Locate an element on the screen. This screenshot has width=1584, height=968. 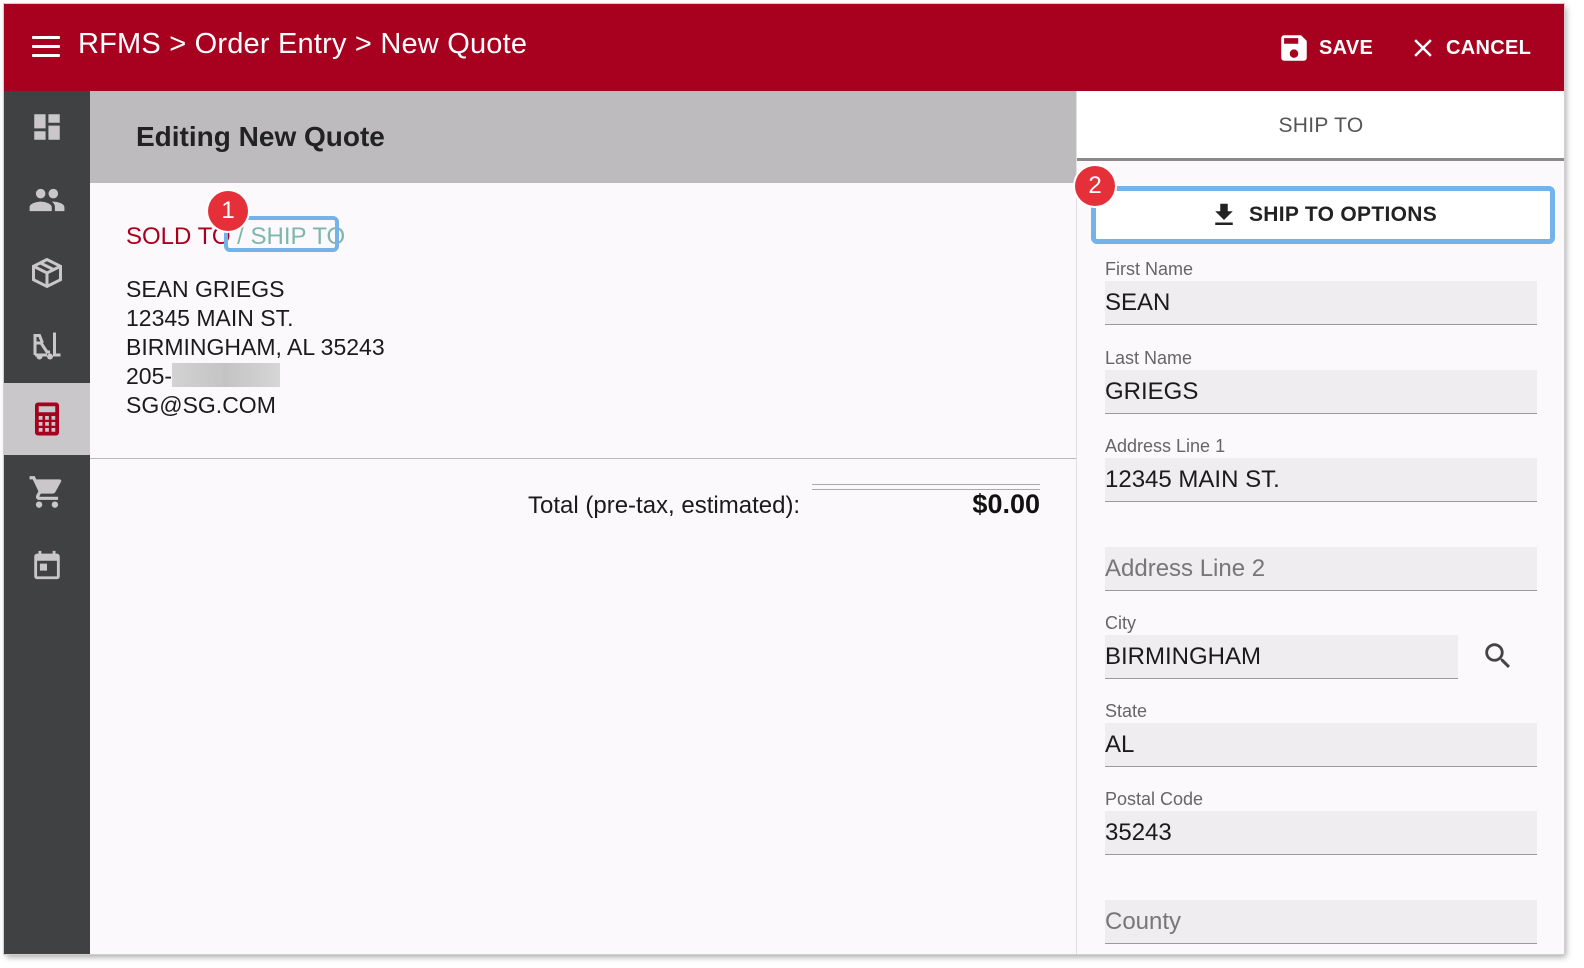
sidebar-item-customers is located at coordinates (47, 200).